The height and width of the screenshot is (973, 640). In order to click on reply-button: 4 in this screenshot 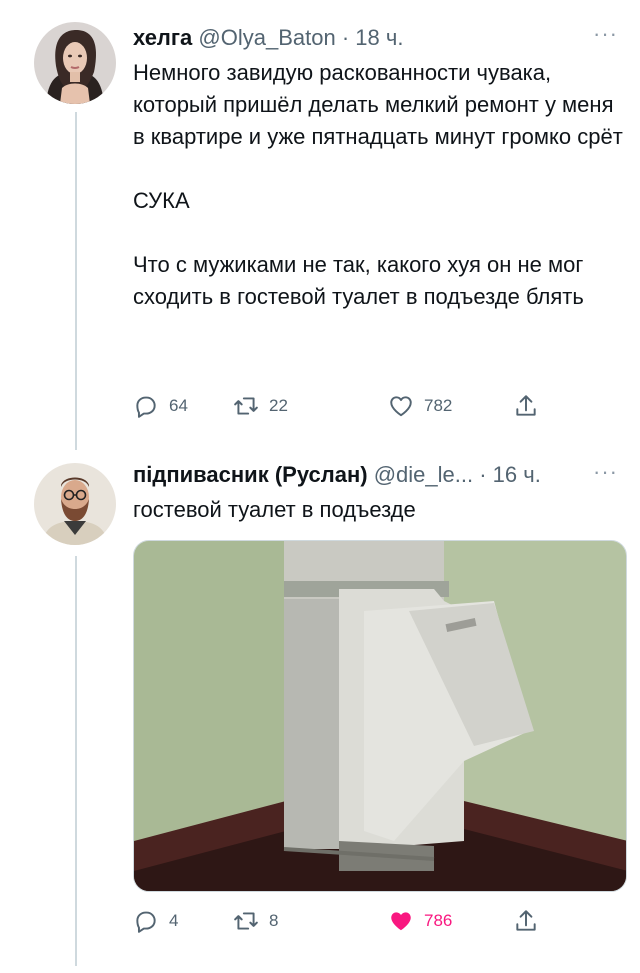, I will do `click(155, 921)`.